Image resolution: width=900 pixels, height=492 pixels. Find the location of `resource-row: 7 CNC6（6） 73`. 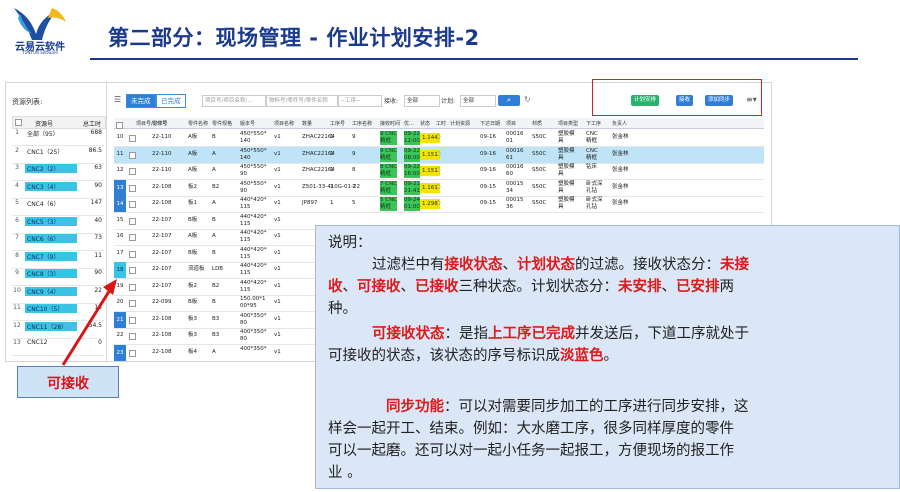

resource-row: 7 CNC6（6） 73 is located at coordinates (58, 242).